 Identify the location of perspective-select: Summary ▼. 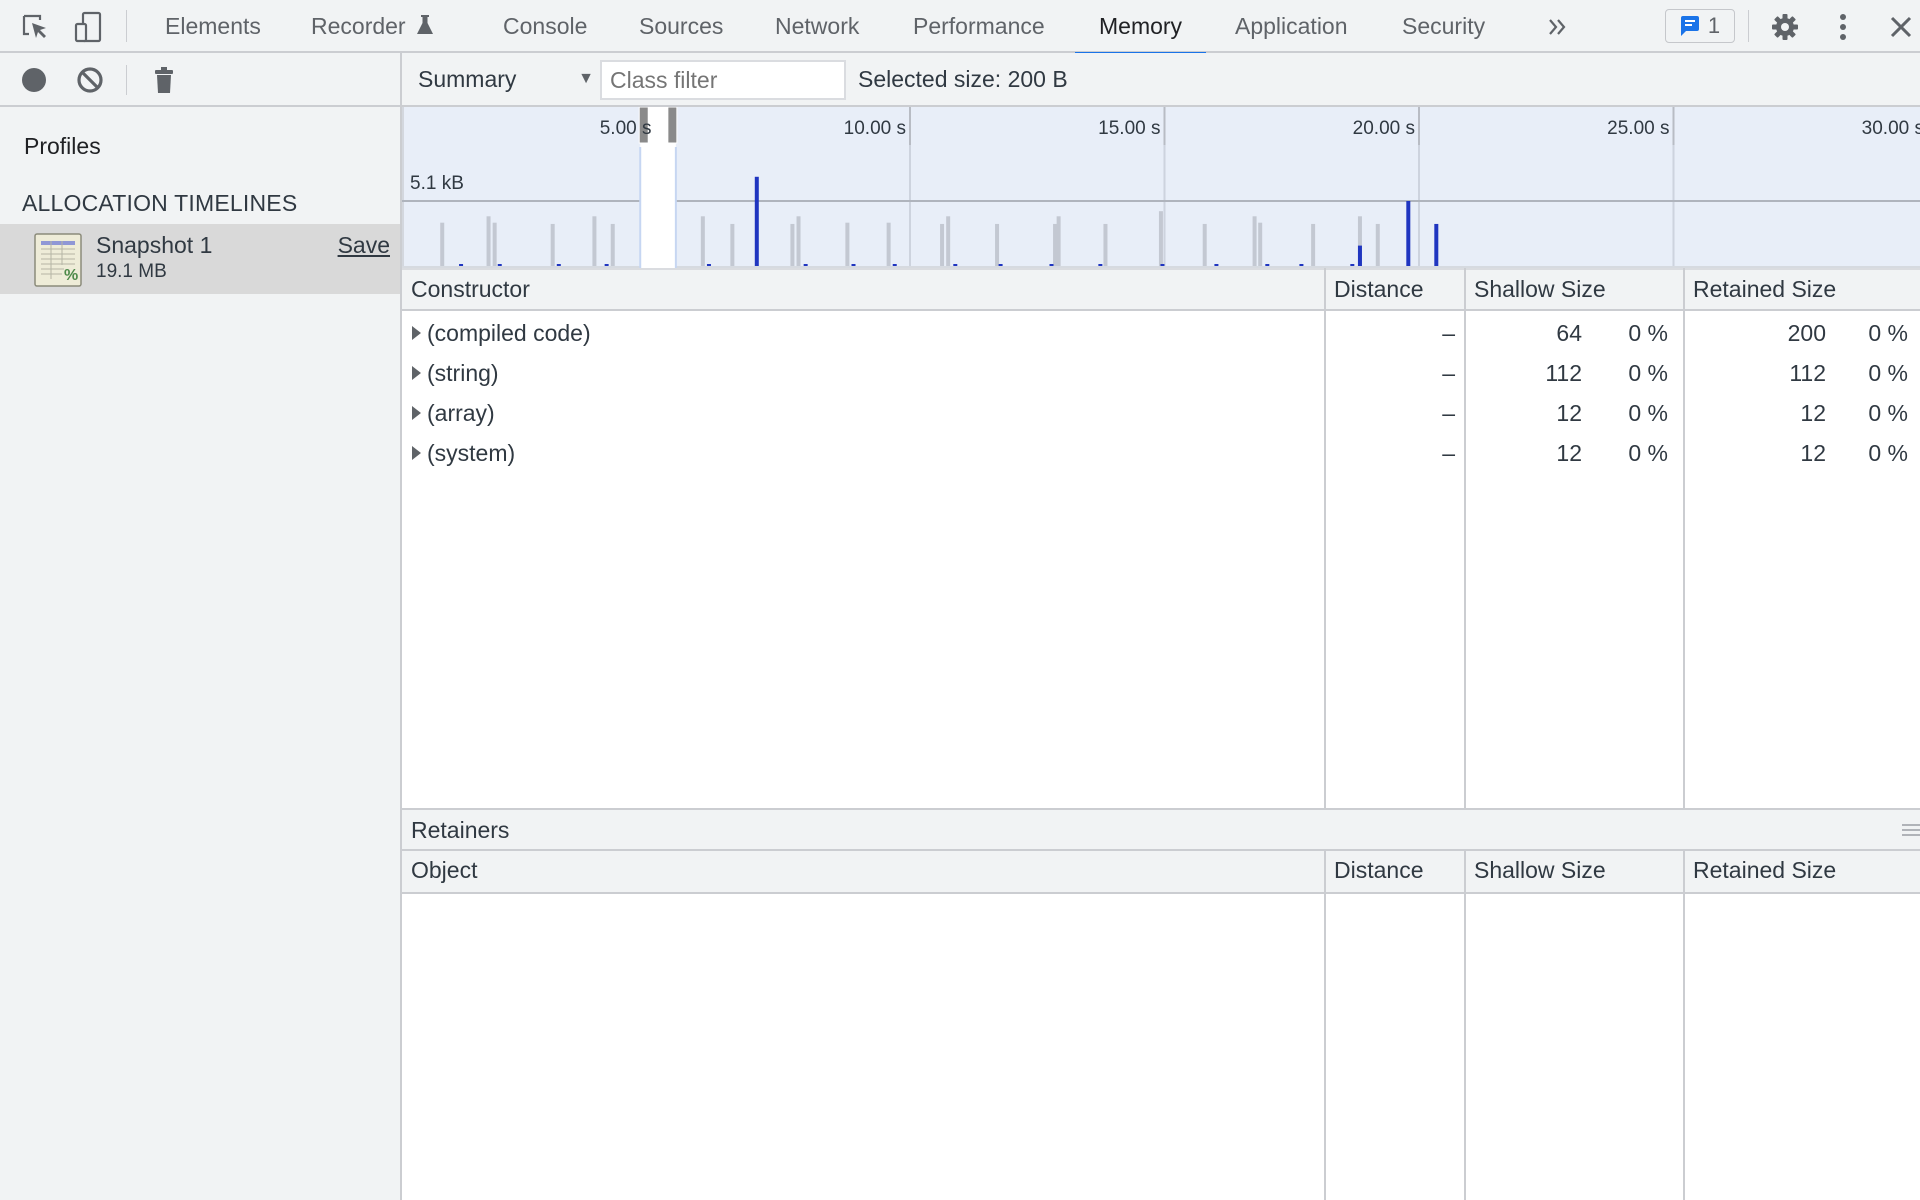
(506, 79).